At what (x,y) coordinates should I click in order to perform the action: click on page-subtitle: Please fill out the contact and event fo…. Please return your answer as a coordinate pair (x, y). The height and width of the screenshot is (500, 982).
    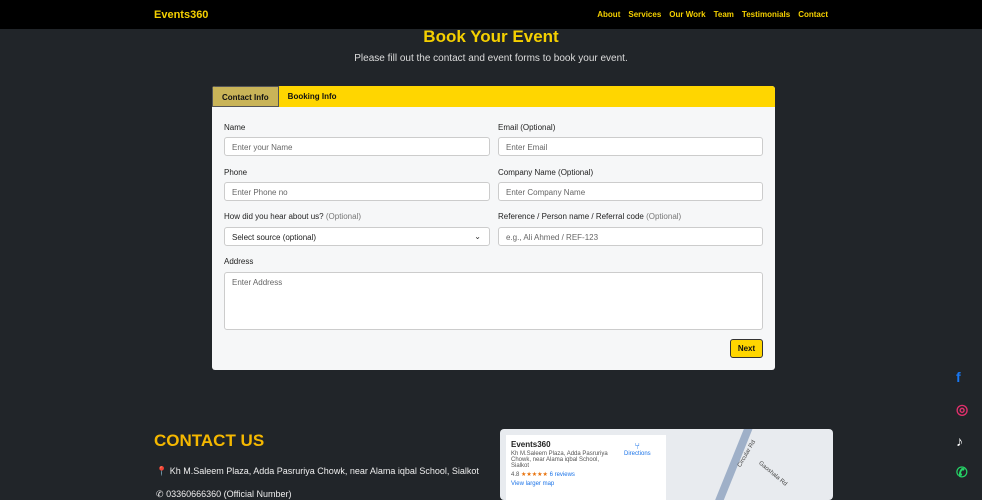
    Looking at the image, I should click on (491, 58).